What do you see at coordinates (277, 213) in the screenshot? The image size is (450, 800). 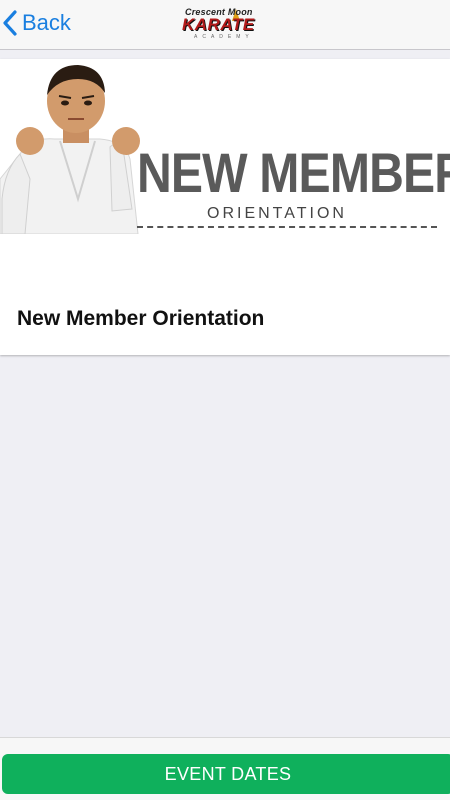 I see `banner-subline: ORIENTATION` at bounding box center [277, 213].